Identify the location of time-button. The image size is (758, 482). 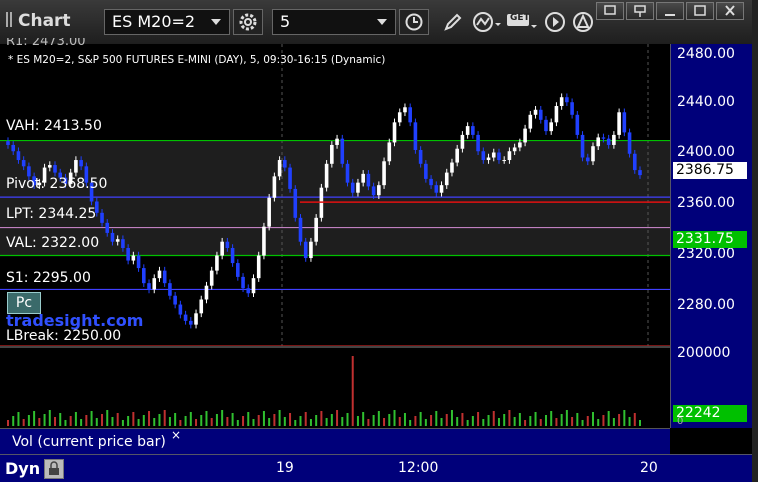
(414, 22).